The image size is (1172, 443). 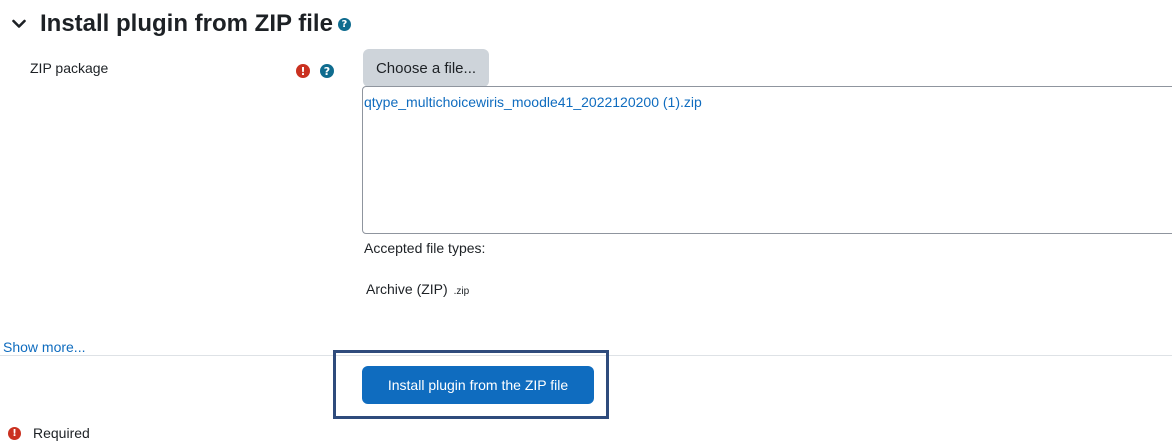 I want to click on accepted-file-types-label: Accepted file types:, so click(x=425, y=248).